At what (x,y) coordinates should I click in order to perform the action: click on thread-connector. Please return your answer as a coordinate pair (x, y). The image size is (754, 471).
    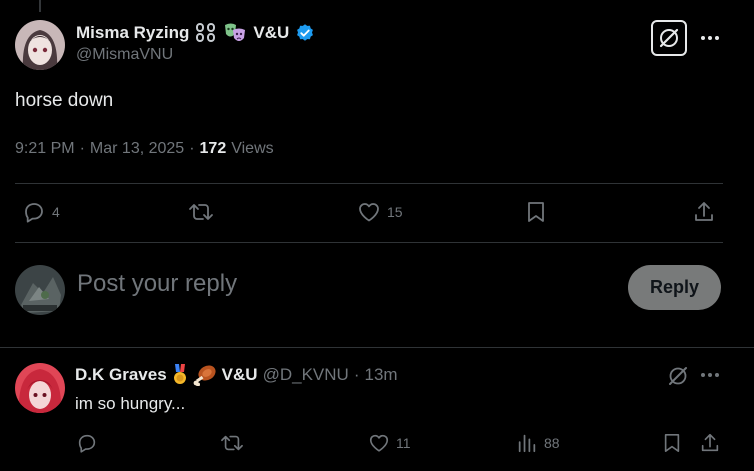
    Looking at the image, I should click on (40, 6).